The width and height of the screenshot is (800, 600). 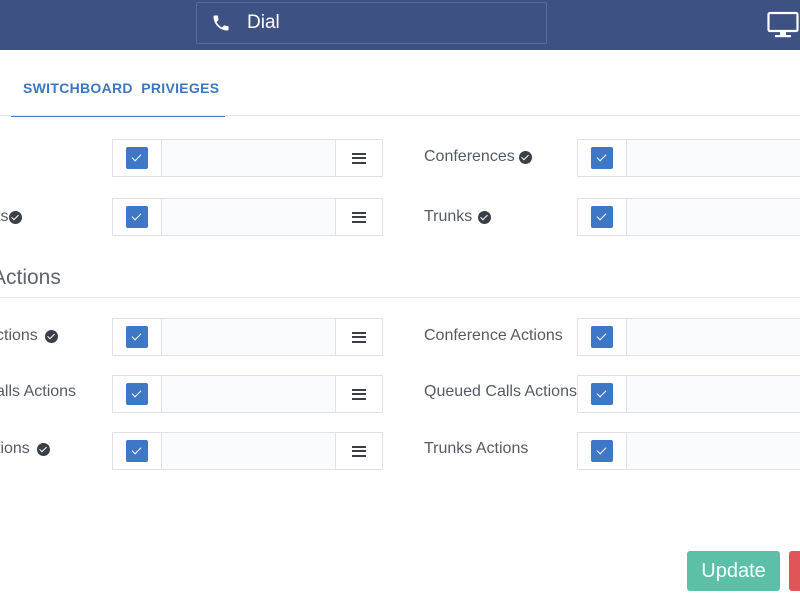 I want to click on delete-button, so click(x=794, y=571).